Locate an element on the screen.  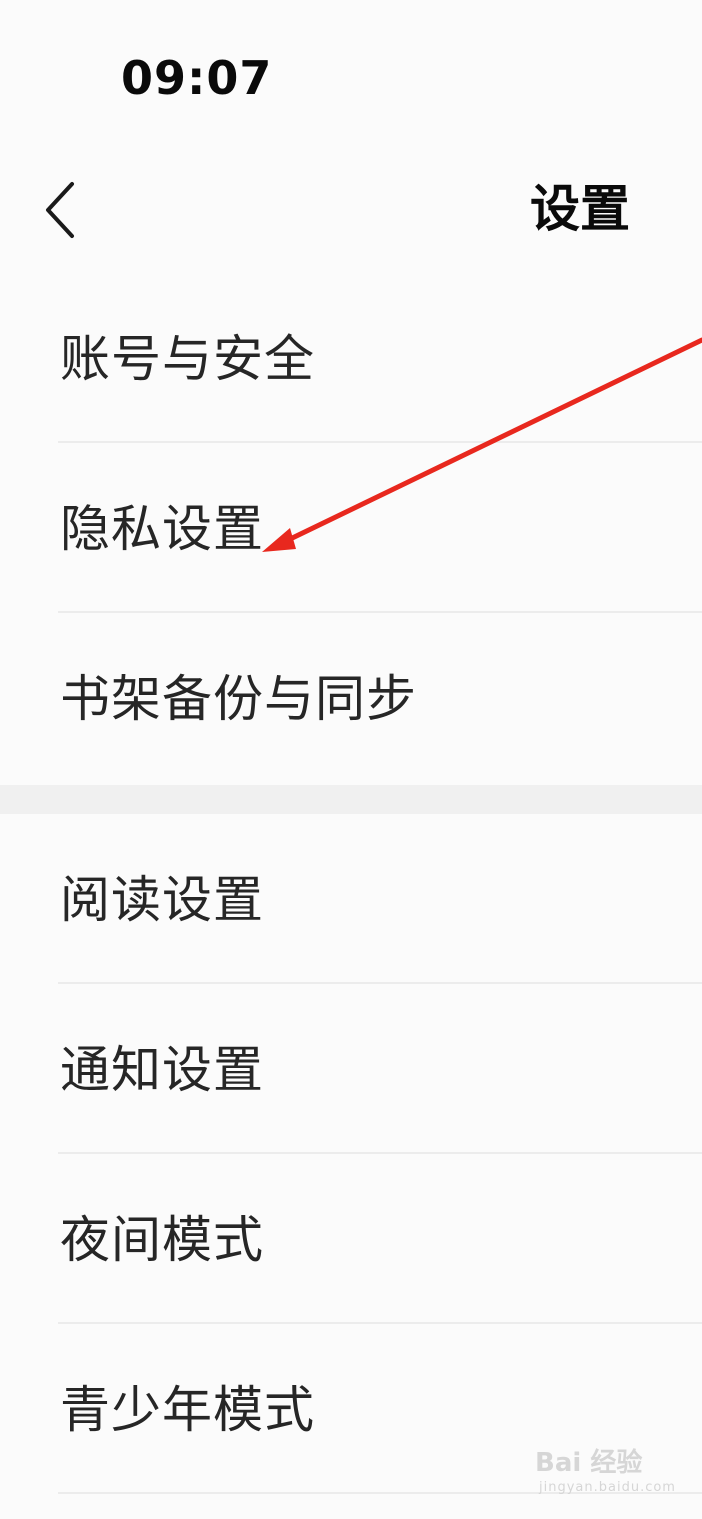
menu-item-notification-settings: 通知设置 is located at coordinates (351, 1069).